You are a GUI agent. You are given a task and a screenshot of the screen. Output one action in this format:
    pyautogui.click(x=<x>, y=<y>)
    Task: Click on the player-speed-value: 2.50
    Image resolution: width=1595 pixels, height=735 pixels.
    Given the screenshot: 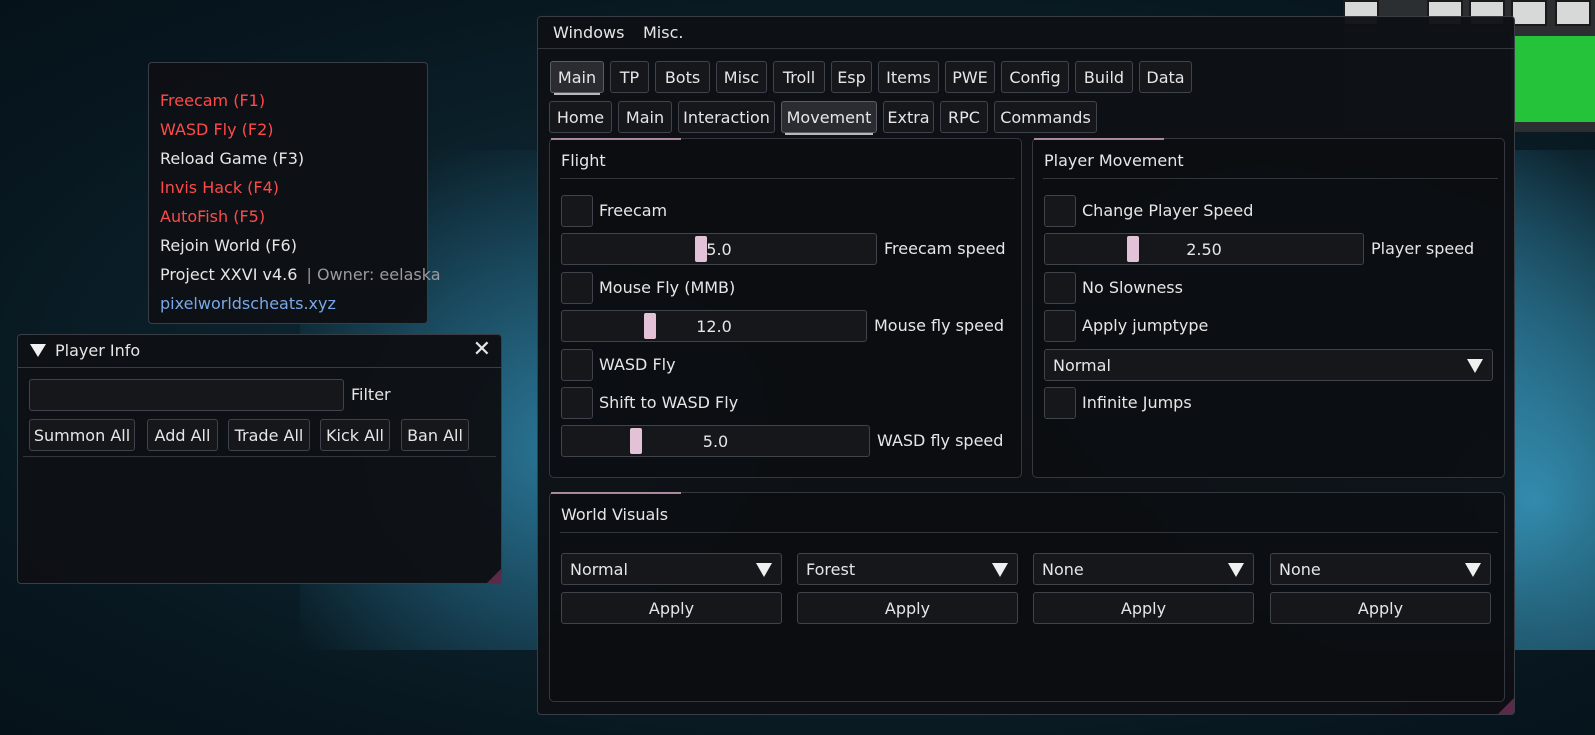 What is the action you would take?
    pyautogui.click(x=1204, y=249)
    